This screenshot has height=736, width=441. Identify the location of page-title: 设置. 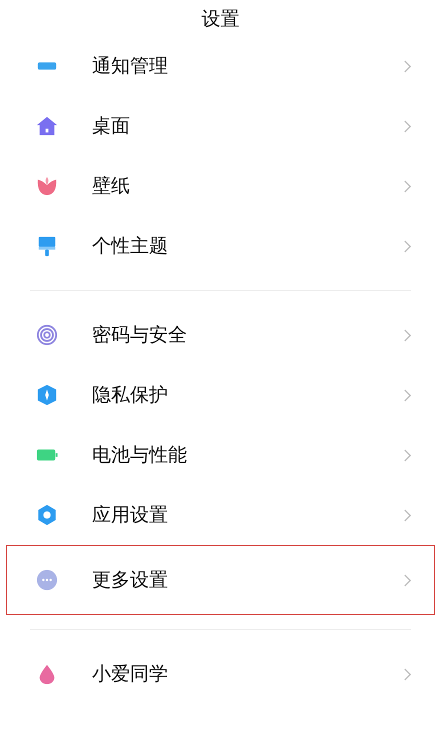
(220, 19).